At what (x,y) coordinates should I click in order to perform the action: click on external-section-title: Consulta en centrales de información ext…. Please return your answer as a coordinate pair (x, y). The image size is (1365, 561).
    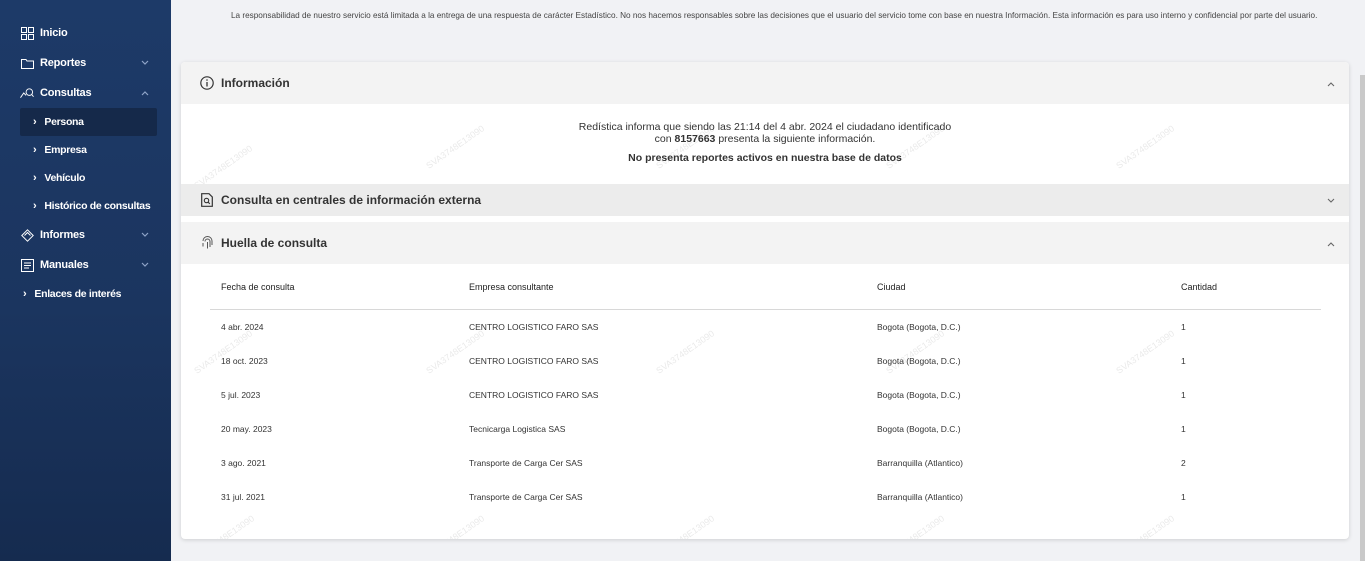
    Looking at the image, I should click on (351, 200).